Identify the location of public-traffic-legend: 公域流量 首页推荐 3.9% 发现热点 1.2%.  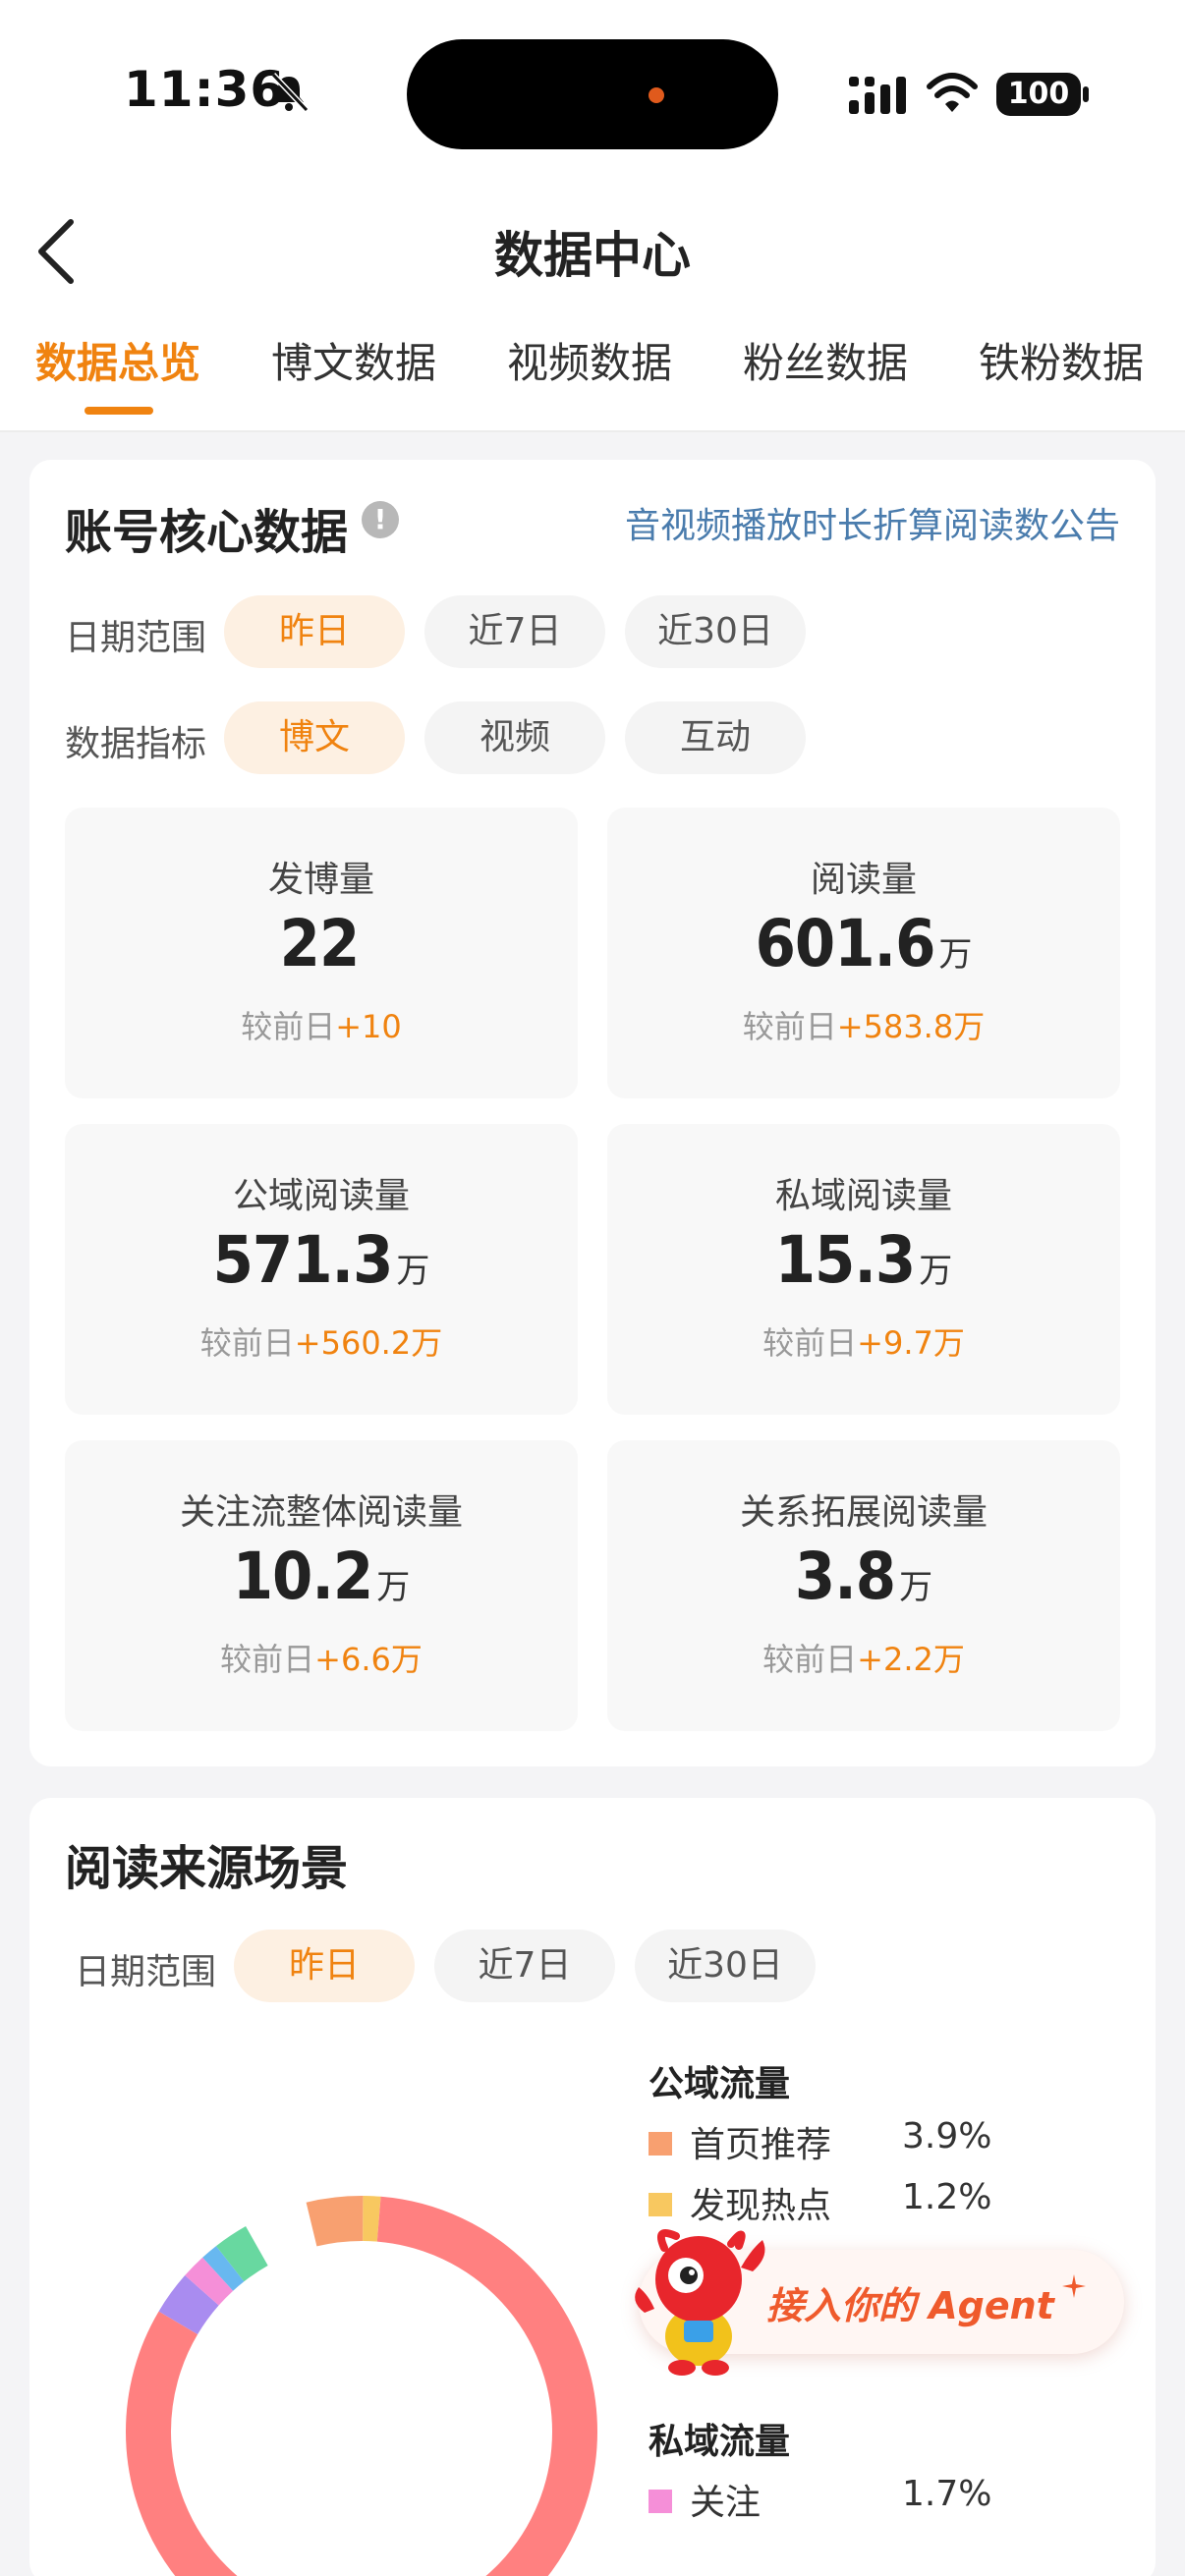
(820, 2140).